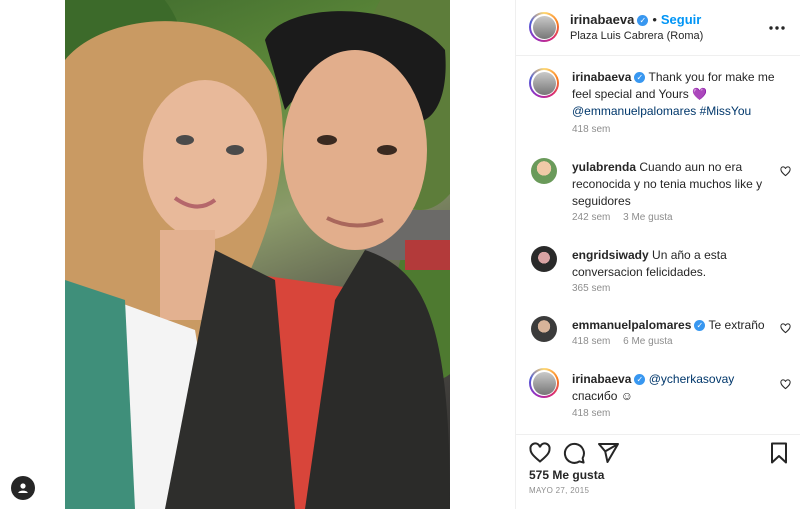 The height and width of the screenshot is (510, 800). What do you see at coordinates (634, 111) in the screenshot?
I see `caption-mention: @emmanuelpalomares` at bounding box center [634, 111].